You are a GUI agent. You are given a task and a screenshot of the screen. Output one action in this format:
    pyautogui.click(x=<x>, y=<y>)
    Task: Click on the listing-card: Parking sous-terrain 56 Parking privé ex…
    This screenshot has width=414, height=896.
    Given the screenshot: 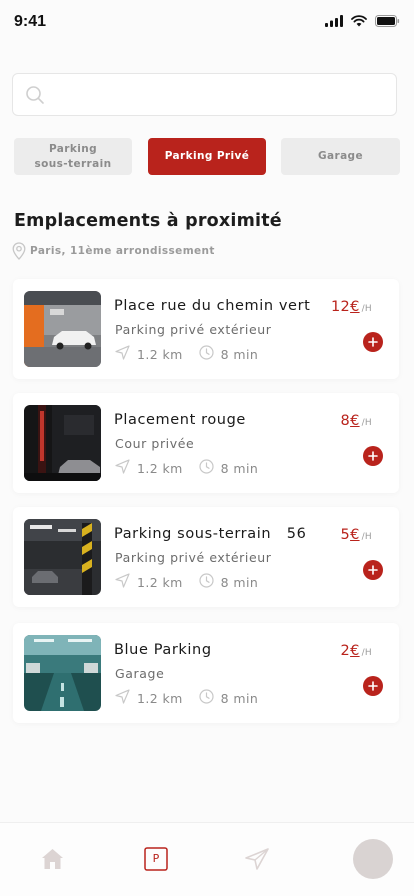 What is the action you would take?
    pyautogui.click(x=206, y=557)
    